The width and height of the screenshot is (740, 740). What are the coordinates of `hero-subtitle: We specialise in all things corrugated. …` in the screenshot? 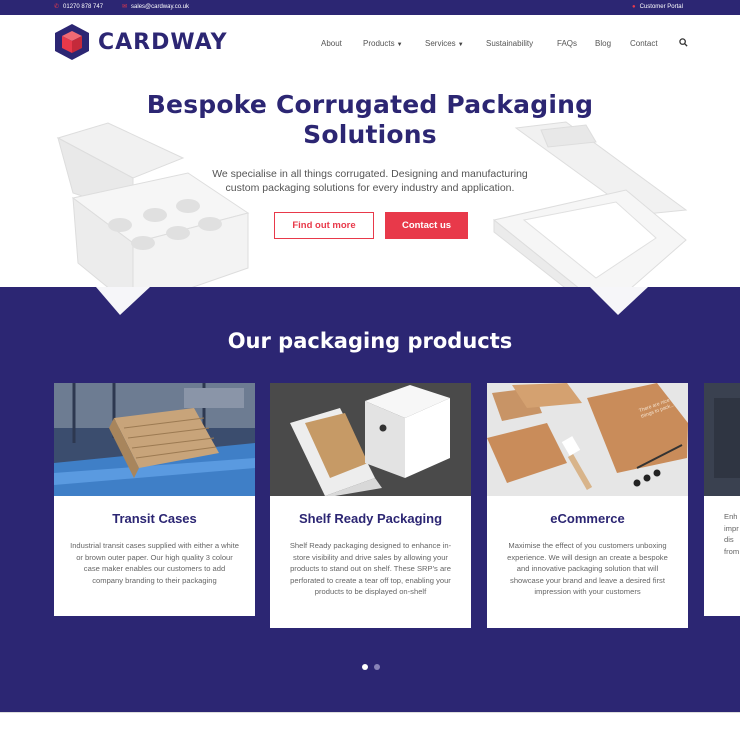 It's located at (370, 181).